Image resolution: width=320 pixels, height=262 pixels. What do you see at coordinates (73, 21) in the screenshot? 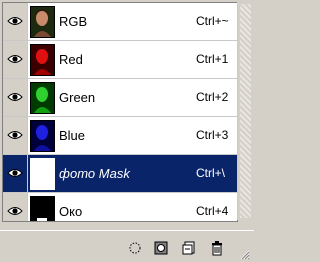
I see `channel-name: RGB` at bounding box center [73, 21].